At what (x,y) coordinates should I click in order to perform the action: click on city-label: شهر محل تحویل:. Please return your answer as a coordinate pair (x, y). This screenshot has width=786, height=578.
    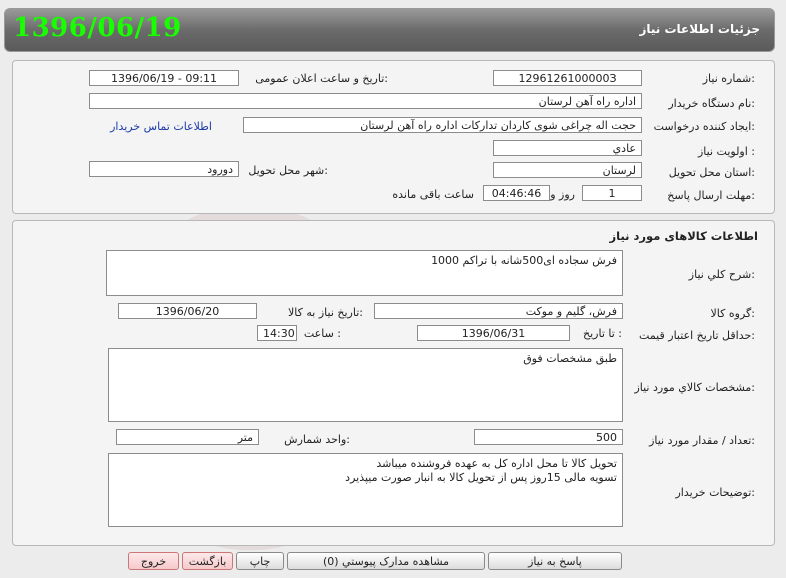
    Looking at the image, I should click on (288, 170).